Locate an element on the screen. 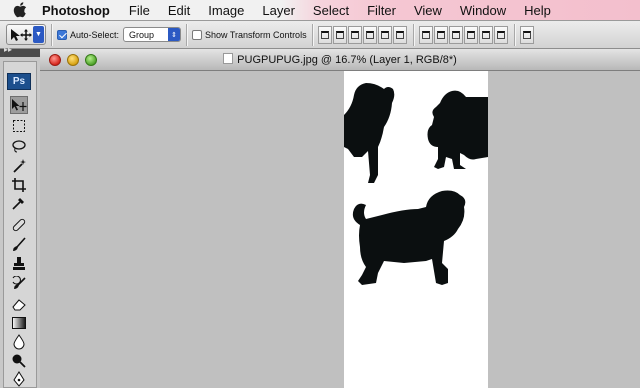  bandage-icon is located at coordinates (19, 225).